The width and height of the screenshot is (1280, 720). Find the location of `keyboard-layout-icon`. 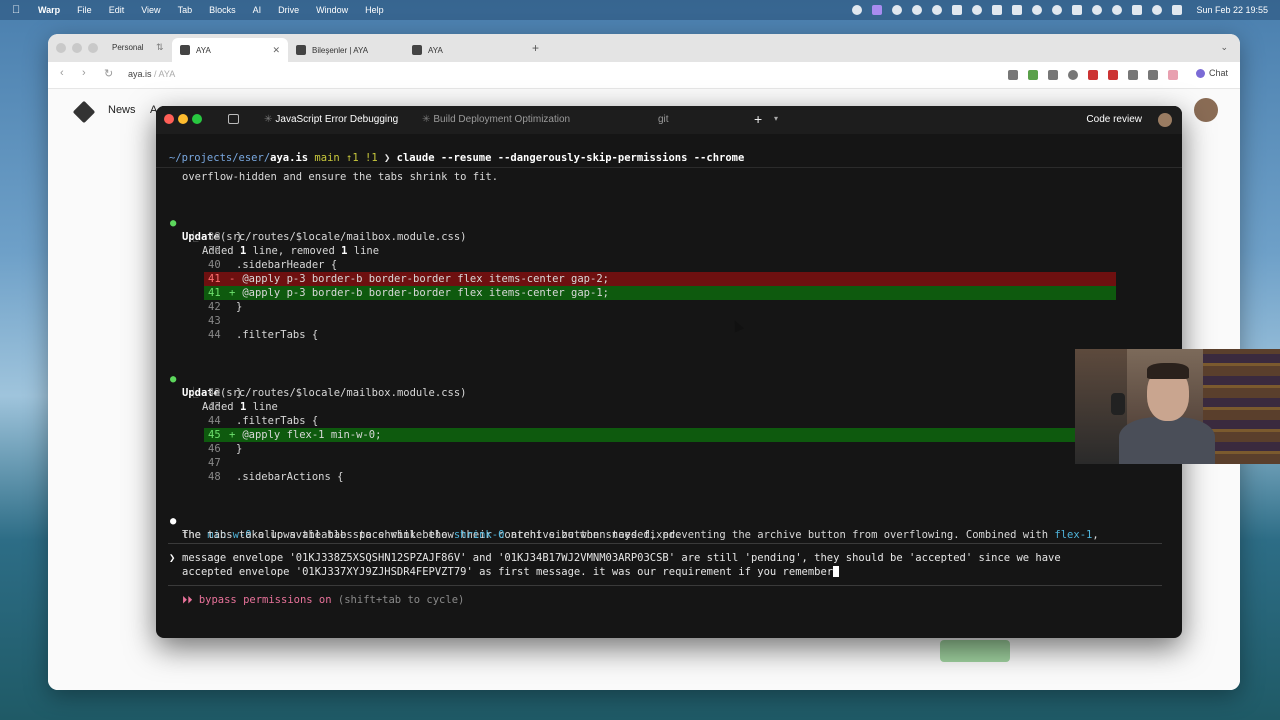

keyboard-layout-icon is located at coordinates (1077, 10).